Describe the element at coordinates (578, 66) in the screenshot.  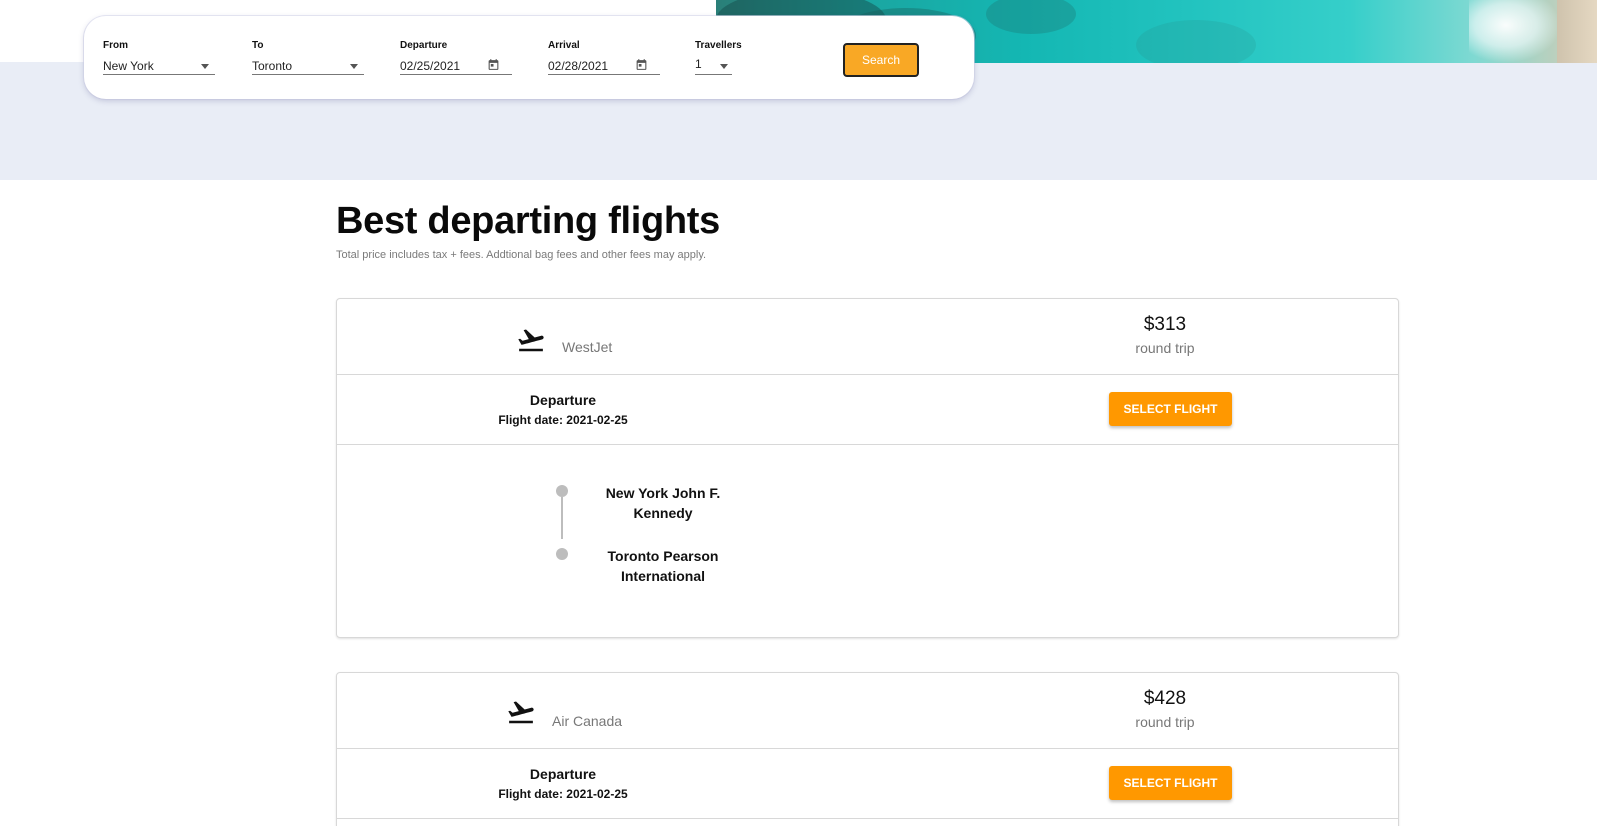
I see `arrival-value: 02/28/2021` at that location.